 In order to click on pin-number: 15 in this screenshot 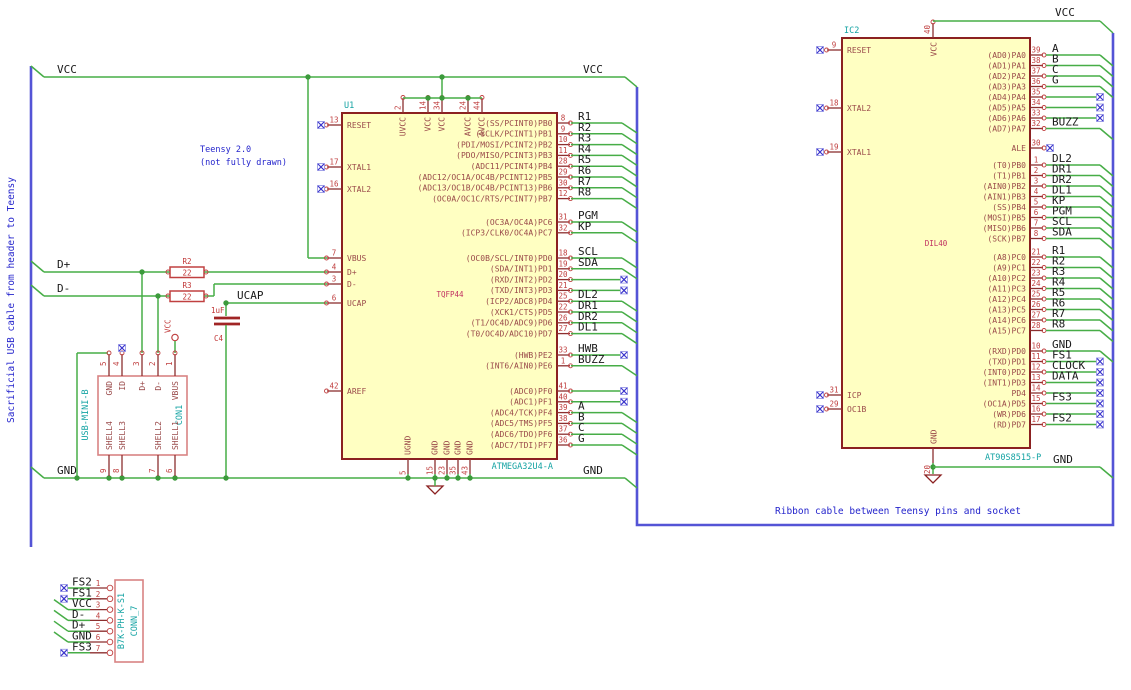, I will do `click(1035, 398)`.